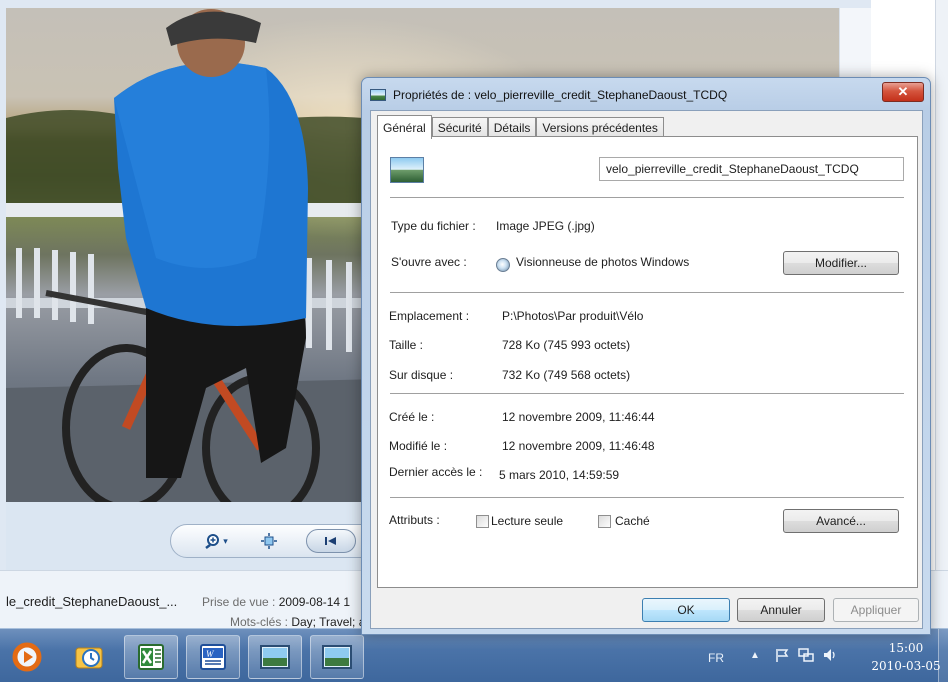 Image resolution: width=948 pixels, height=682 pixels. I want to click on created-label: Créé le :, so click(412, 417).